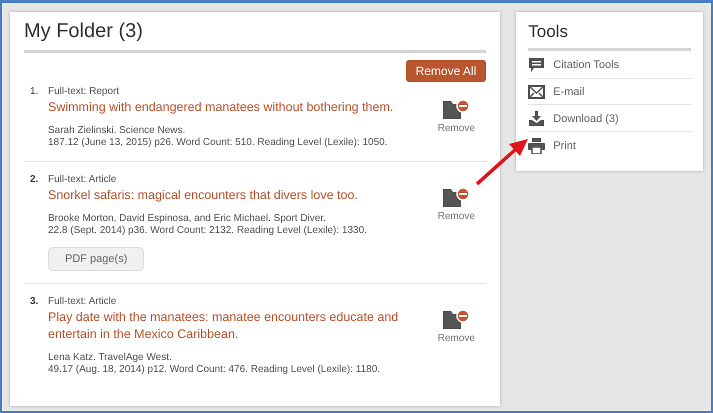  Describe the element at coordinates (609, 145) in the screenshot. I see `tool-link: Print` at that location.